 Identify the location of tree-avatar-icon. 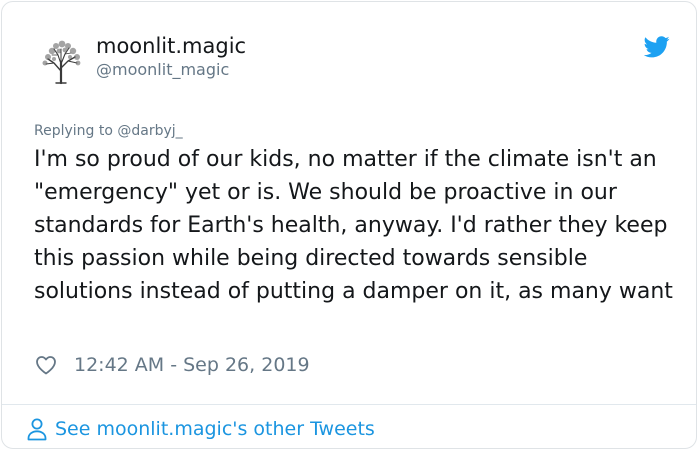
(61, 62).